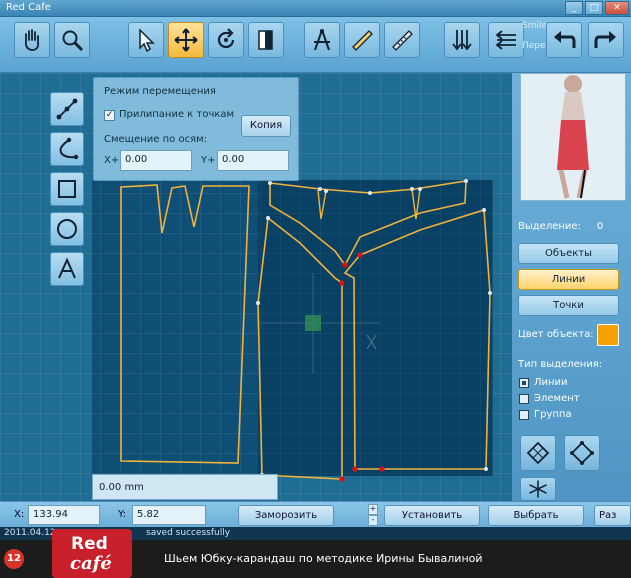  Describe the element at coordinates (560, 364) in the screenshot. I see `select-type-label: Тип выделения:` at that location.